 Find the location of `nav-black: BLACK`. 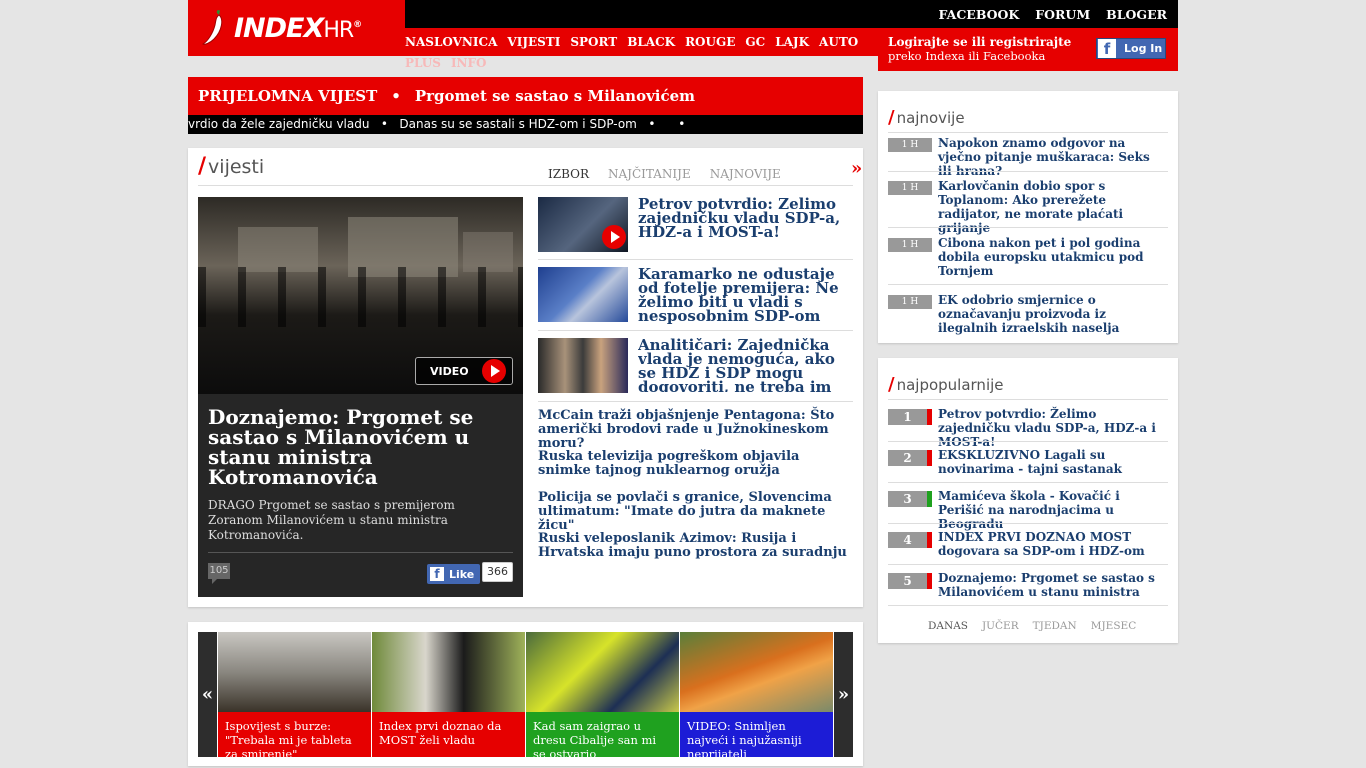

nav-black: BLACK is located at coordinates (651, 42).